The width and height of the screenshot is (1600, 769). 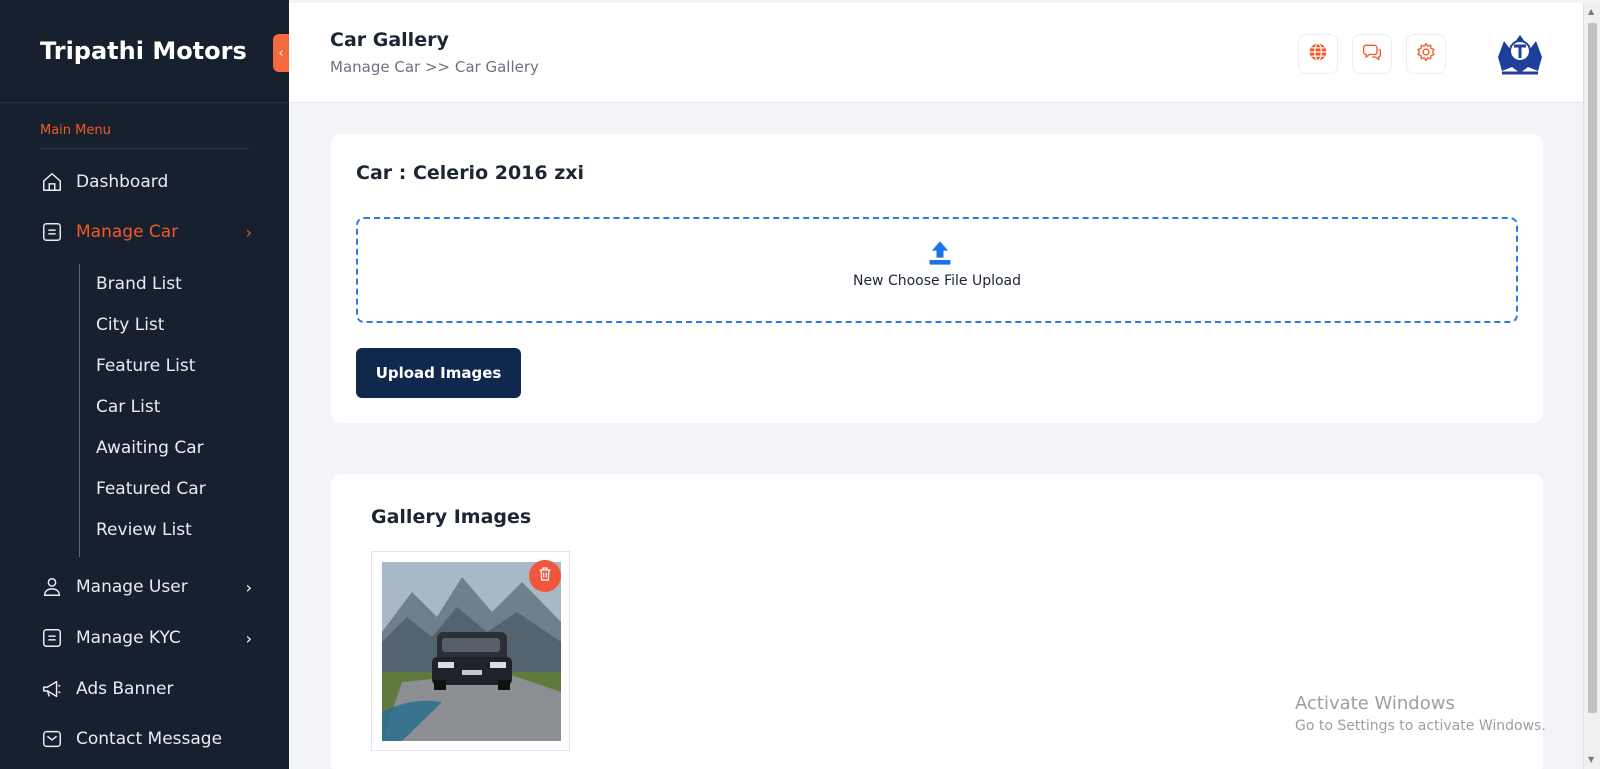 What do you see at coordinates (144, 530) in the screenshot?
I see `sidebar-subitem-review-list: Review List` at bounding box center [144, 530].